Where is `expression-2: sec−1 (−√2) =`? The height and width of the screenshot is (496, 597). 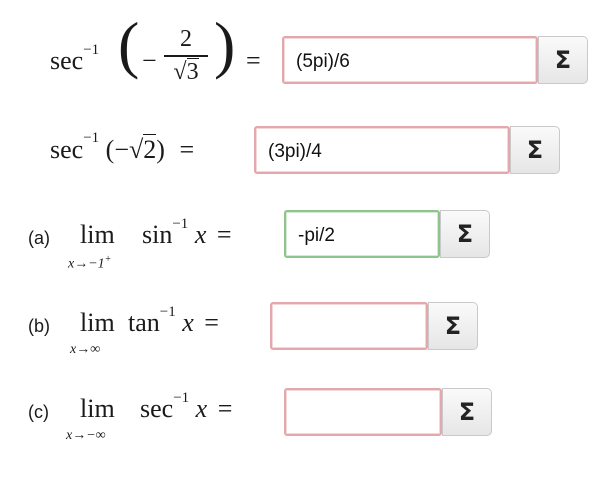 expression-2: sec−1 (−√2) = is located at coordinates (122, 147).